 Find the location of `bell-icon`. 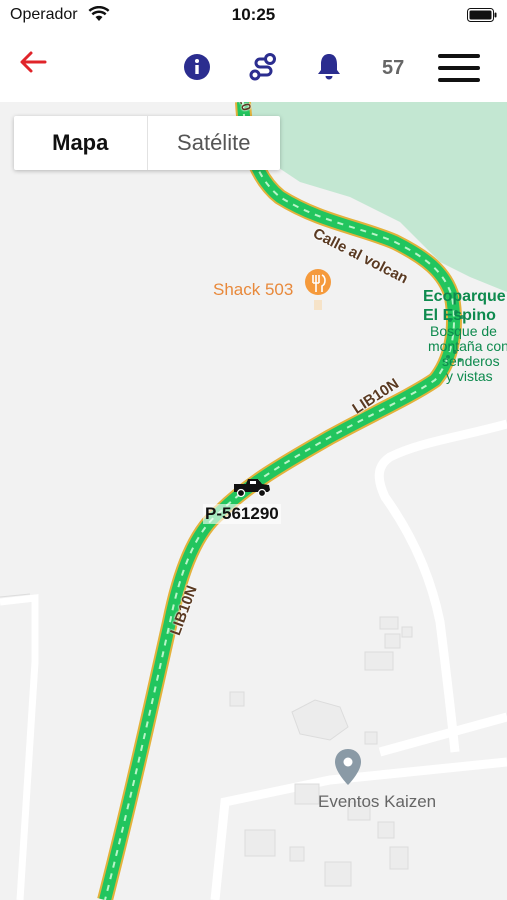

bell-icon is located at coordinates (329, 69).